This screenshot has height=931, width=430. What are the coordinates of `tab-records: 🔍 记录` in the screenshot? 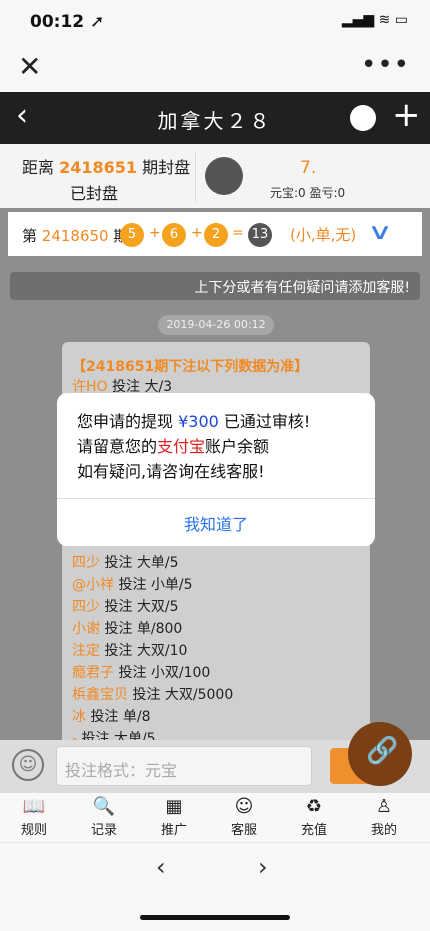 It's located at (104, 816).